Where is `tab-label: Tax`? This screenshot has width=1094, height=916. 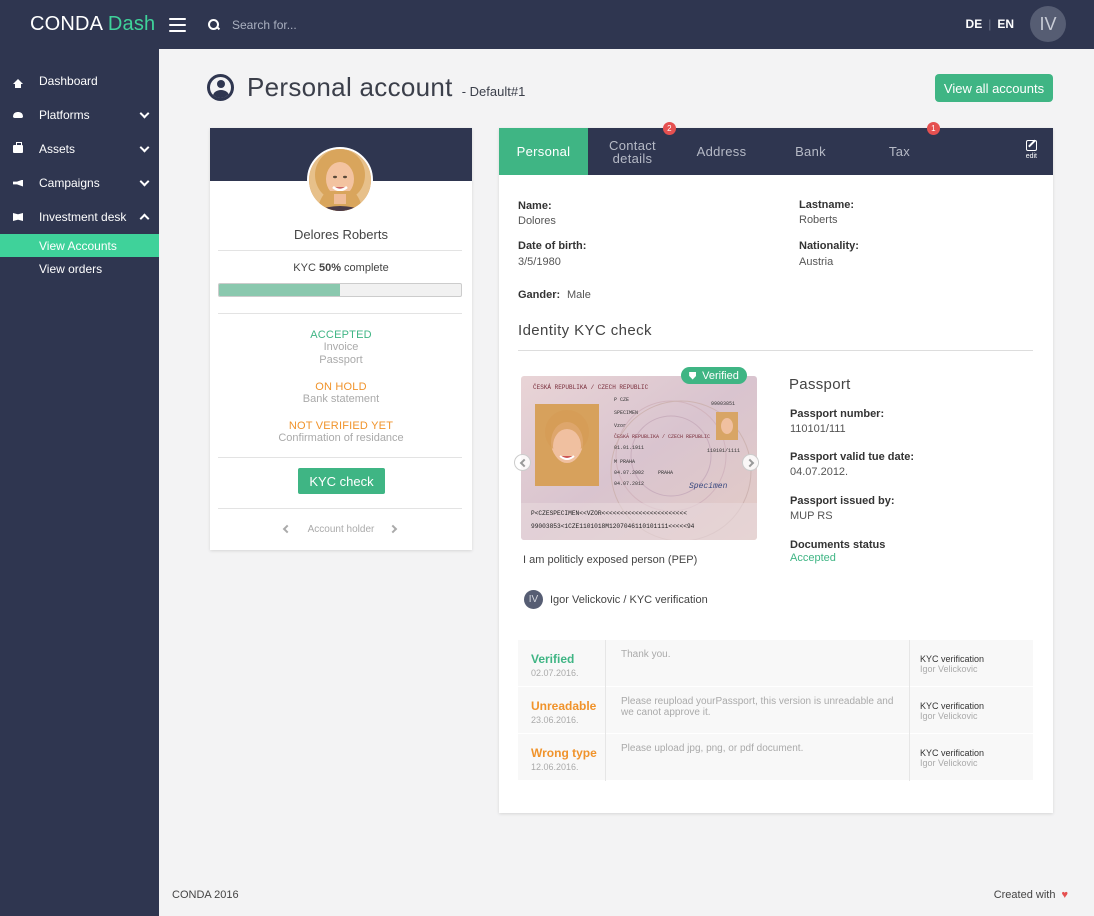
tab-label: Tax is located at coordinates (899, 151).